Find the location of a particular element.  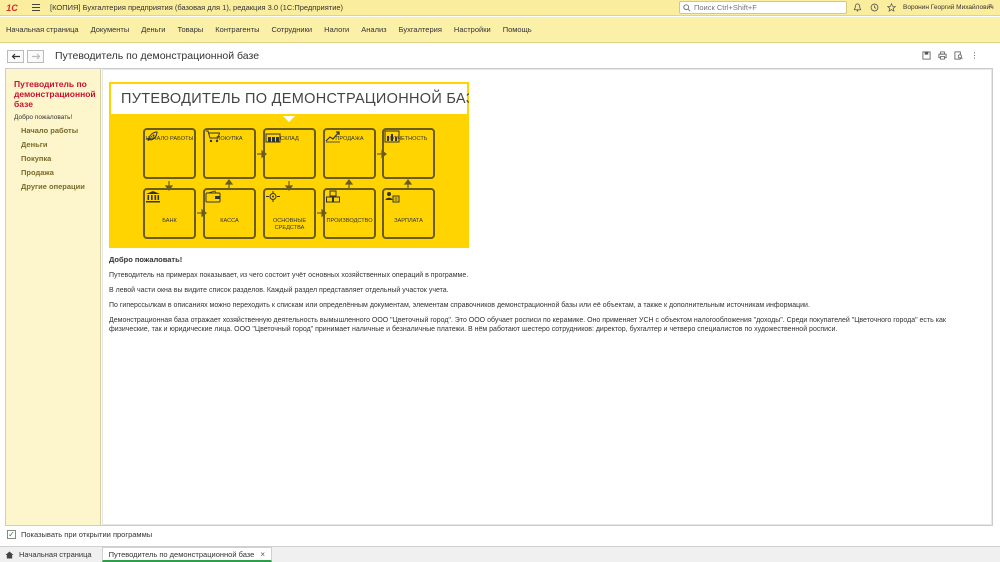

sidebar-title: Путеводитель по демонстрационной базе is located at coordinates (56, 94).